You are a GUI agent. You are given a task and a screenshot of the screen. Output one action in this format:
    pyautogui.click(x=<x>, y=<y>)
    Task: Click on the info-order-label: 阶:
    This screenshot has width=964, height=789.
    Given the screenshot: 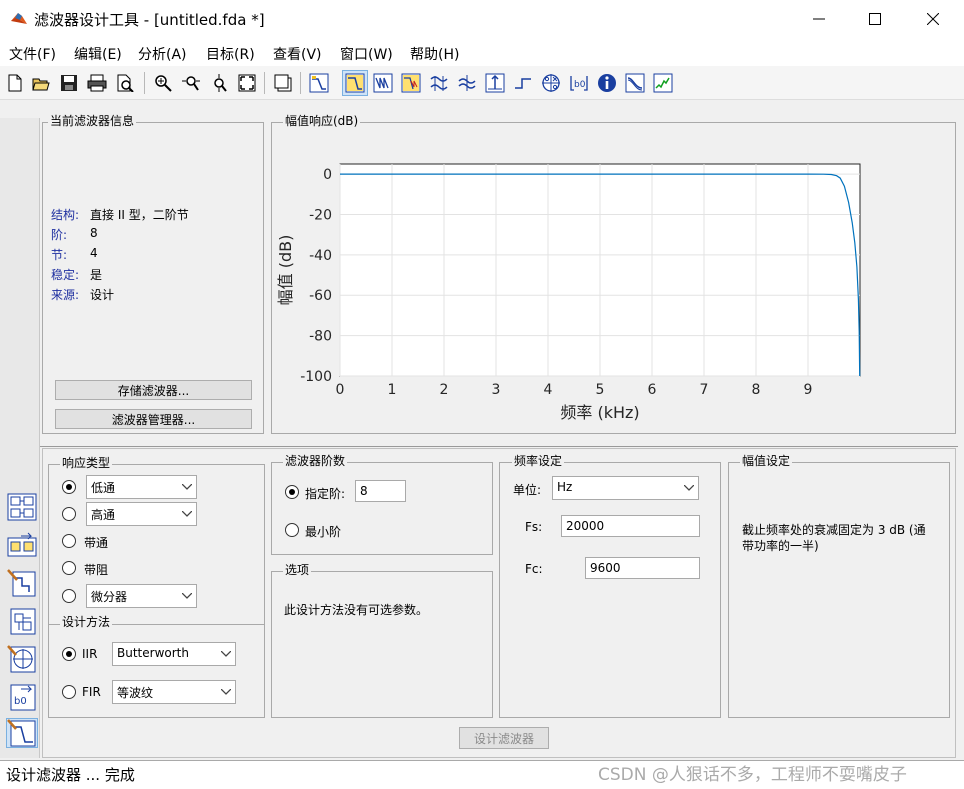 What is the action you would take?
    pyautogui.click(x=59, y=235)
    